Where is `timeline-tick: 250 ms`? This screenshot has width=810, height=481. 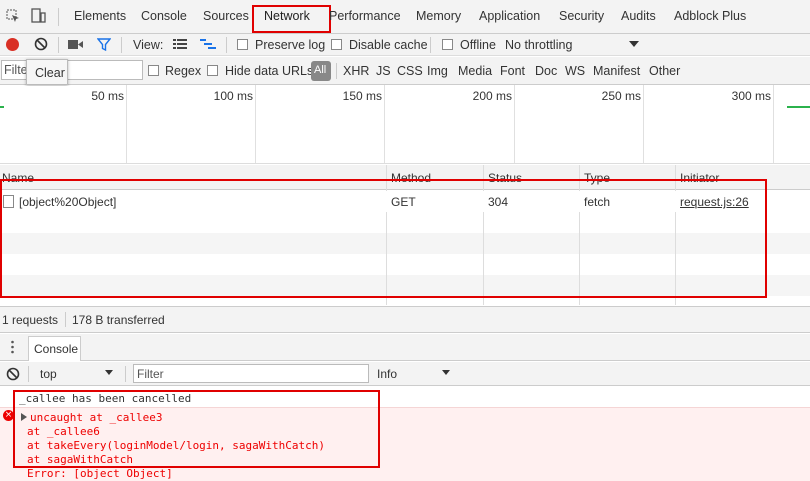 timeline-tick: 250 ms is located at coordinates (621, 96).